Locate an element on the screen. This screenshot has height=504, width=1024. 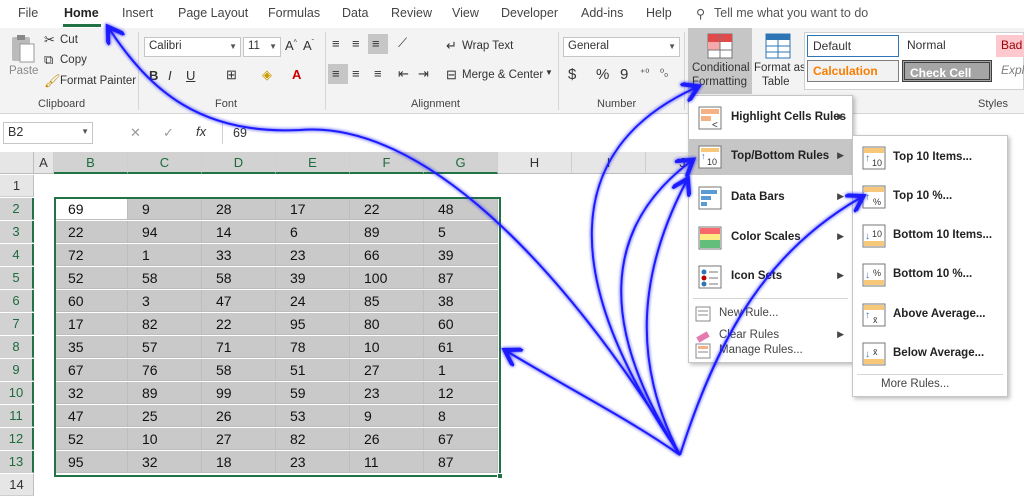
row-header: 4 is located at coordinates (17, 255).